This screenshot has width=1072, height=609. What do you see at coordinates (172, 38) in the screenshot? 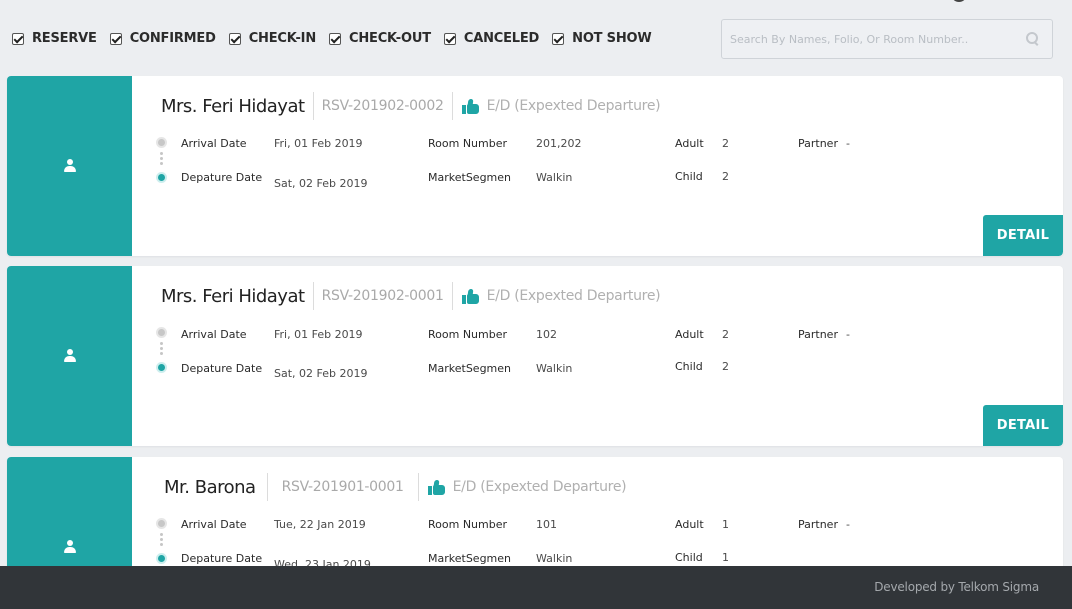
I see `filter-label: CONFIRMED` at bounding box center [172, 38].